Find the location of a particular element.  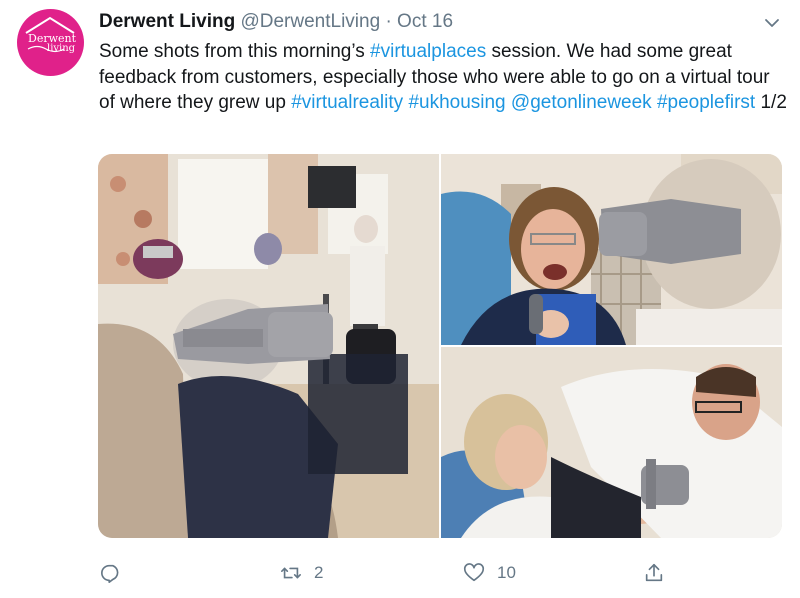

reply-icon is located at coordinates (110, 573).